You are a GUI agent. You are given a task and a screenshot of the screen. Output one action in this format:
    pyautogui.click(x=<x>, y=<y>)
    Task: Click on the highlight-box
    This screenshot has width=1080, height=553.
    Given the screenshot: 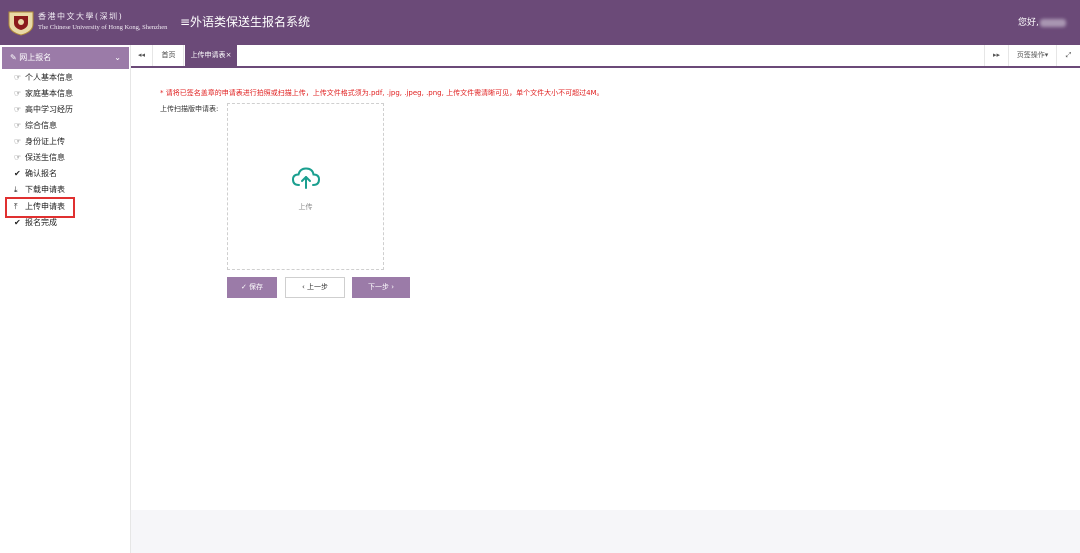 What is the action you would take?
    pyautogui.click(x=40, y=207)
    